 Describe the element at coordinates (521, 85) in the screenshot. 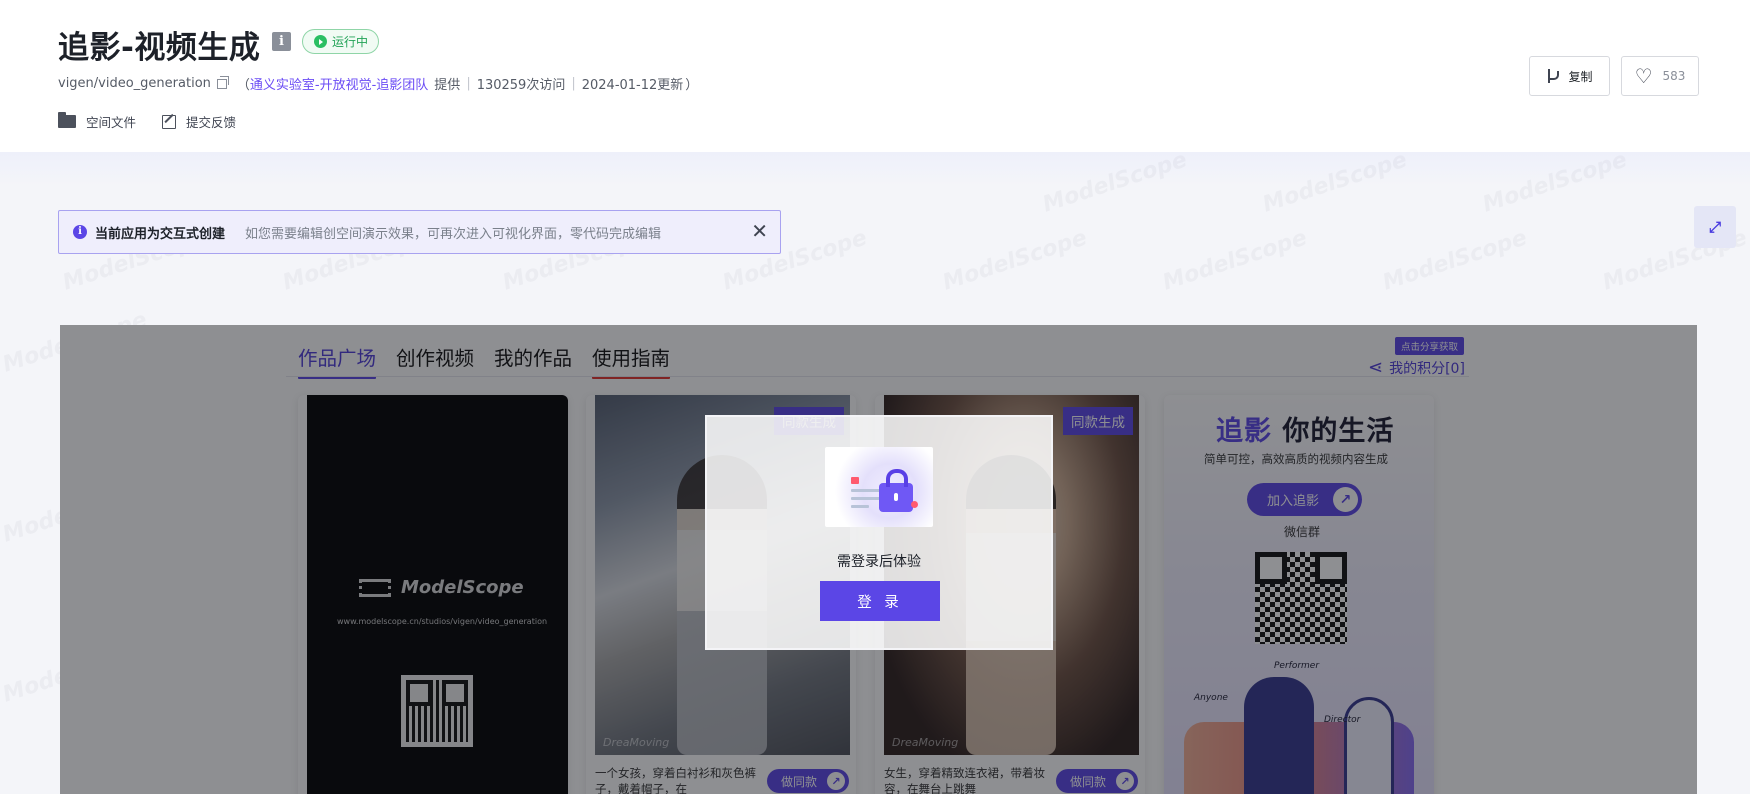

I see `visit-count: 130259次访问` at that location.